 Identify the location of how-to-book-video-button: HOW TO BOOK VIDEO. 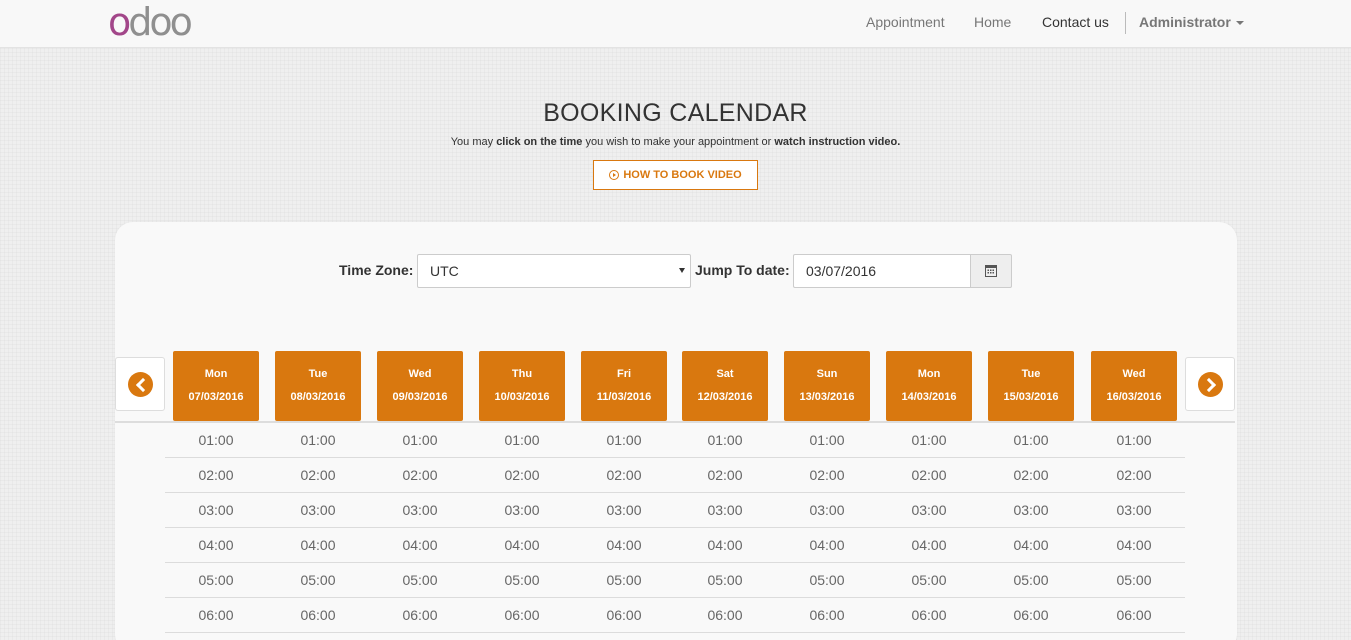
(675, 175).